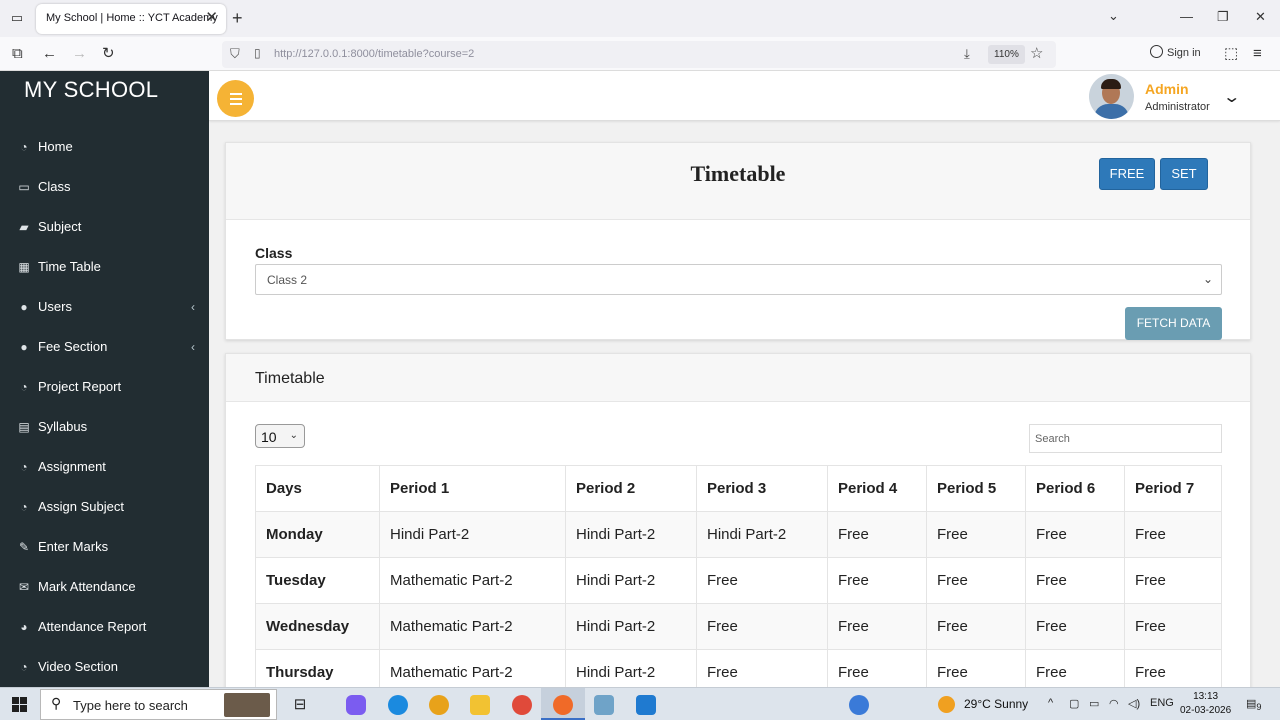 The height and width of the screenshot is (720, 1280). I want to click on sidebar-item-users: ● Users ‹, so click(104, 307).